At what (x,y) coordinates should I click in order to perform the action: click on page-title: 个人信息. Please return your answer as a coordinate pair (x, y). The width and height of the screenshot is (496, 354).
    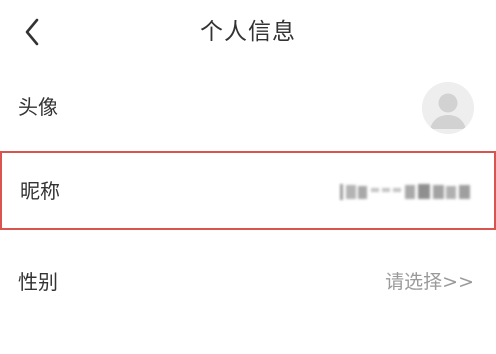
    Looking at the image, I should click on (248, 32).